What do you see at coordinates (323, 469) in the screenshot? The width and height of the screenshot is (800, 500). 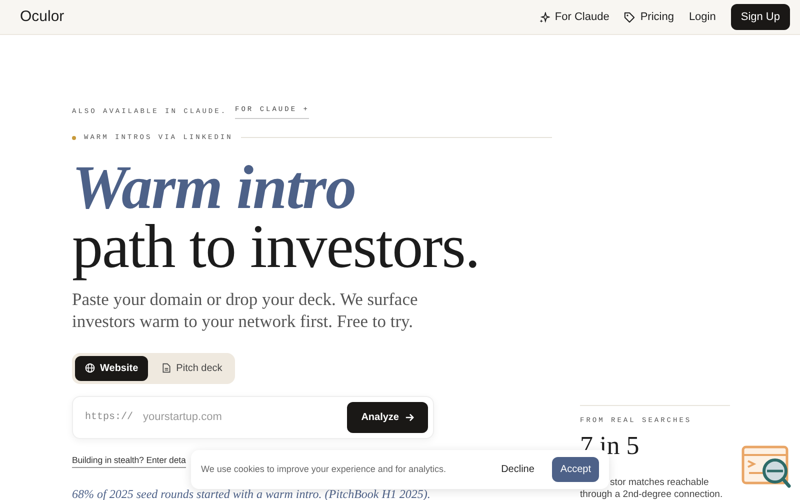 I see `cookie-message: We use cookies to improve your experience and for analytics.` at bounding box center [323, 469].